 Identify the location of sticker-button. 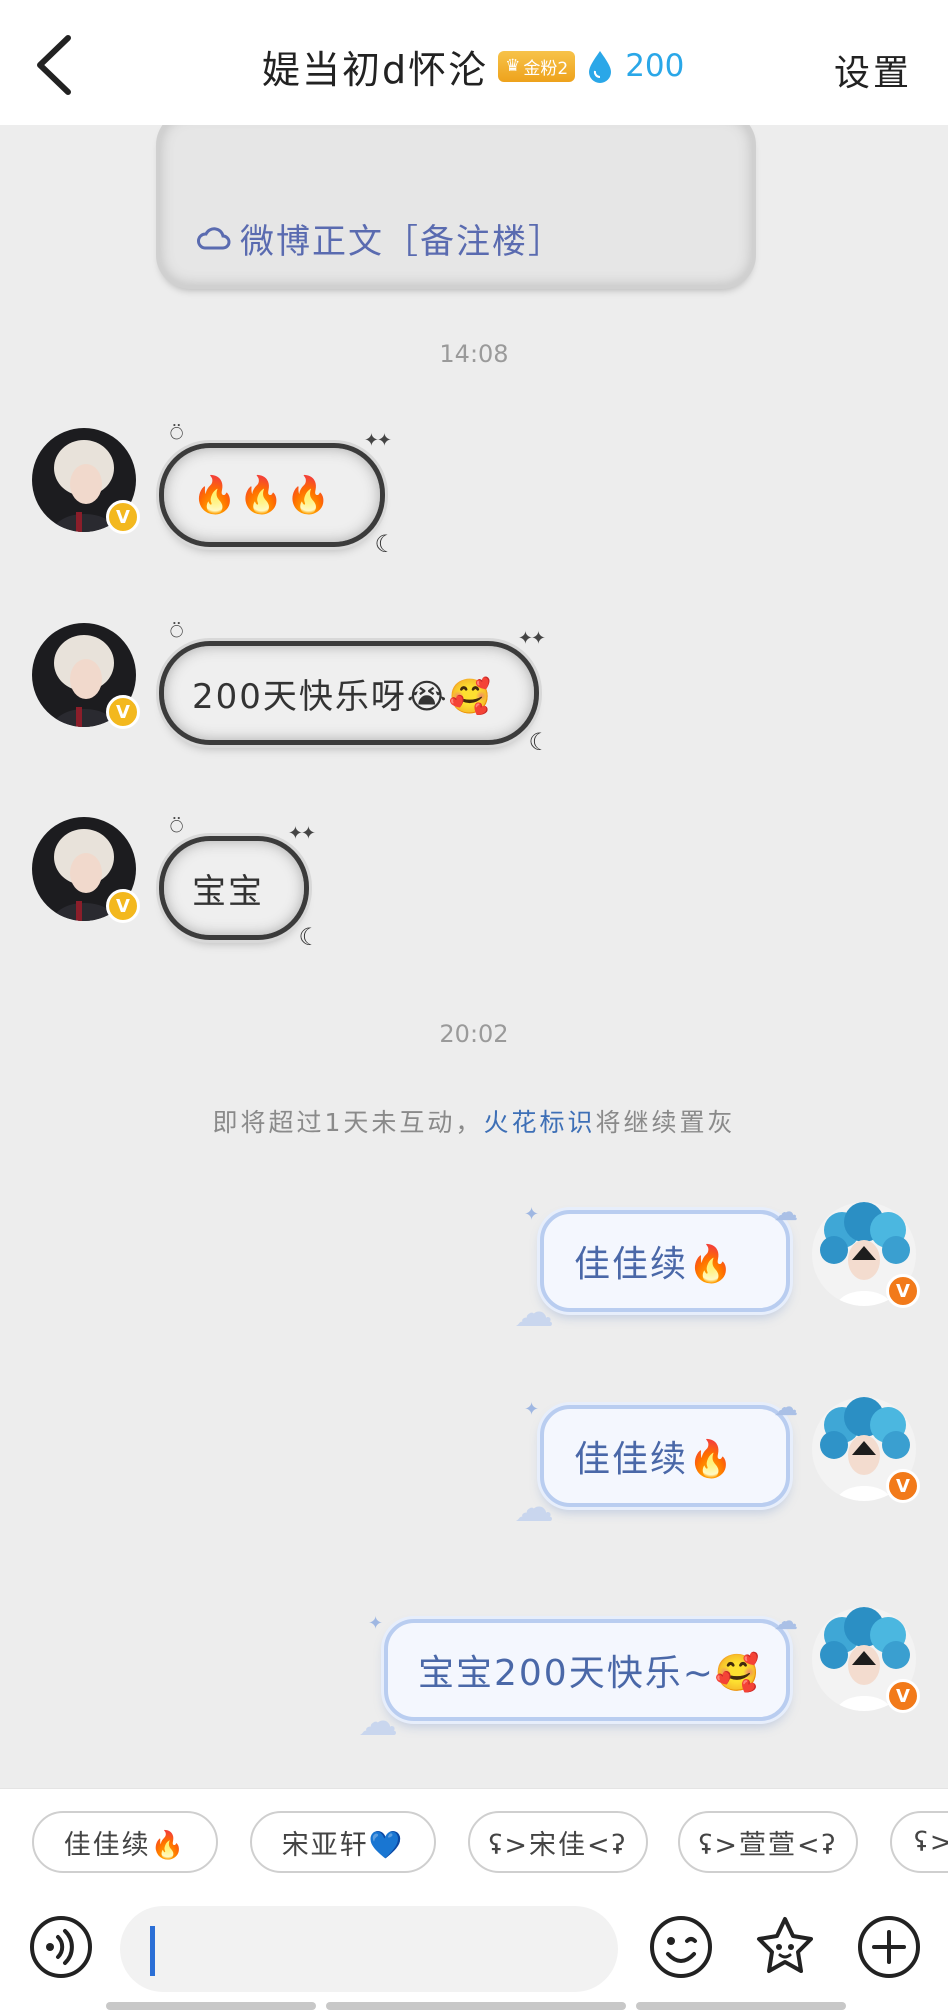
(785, 1947).